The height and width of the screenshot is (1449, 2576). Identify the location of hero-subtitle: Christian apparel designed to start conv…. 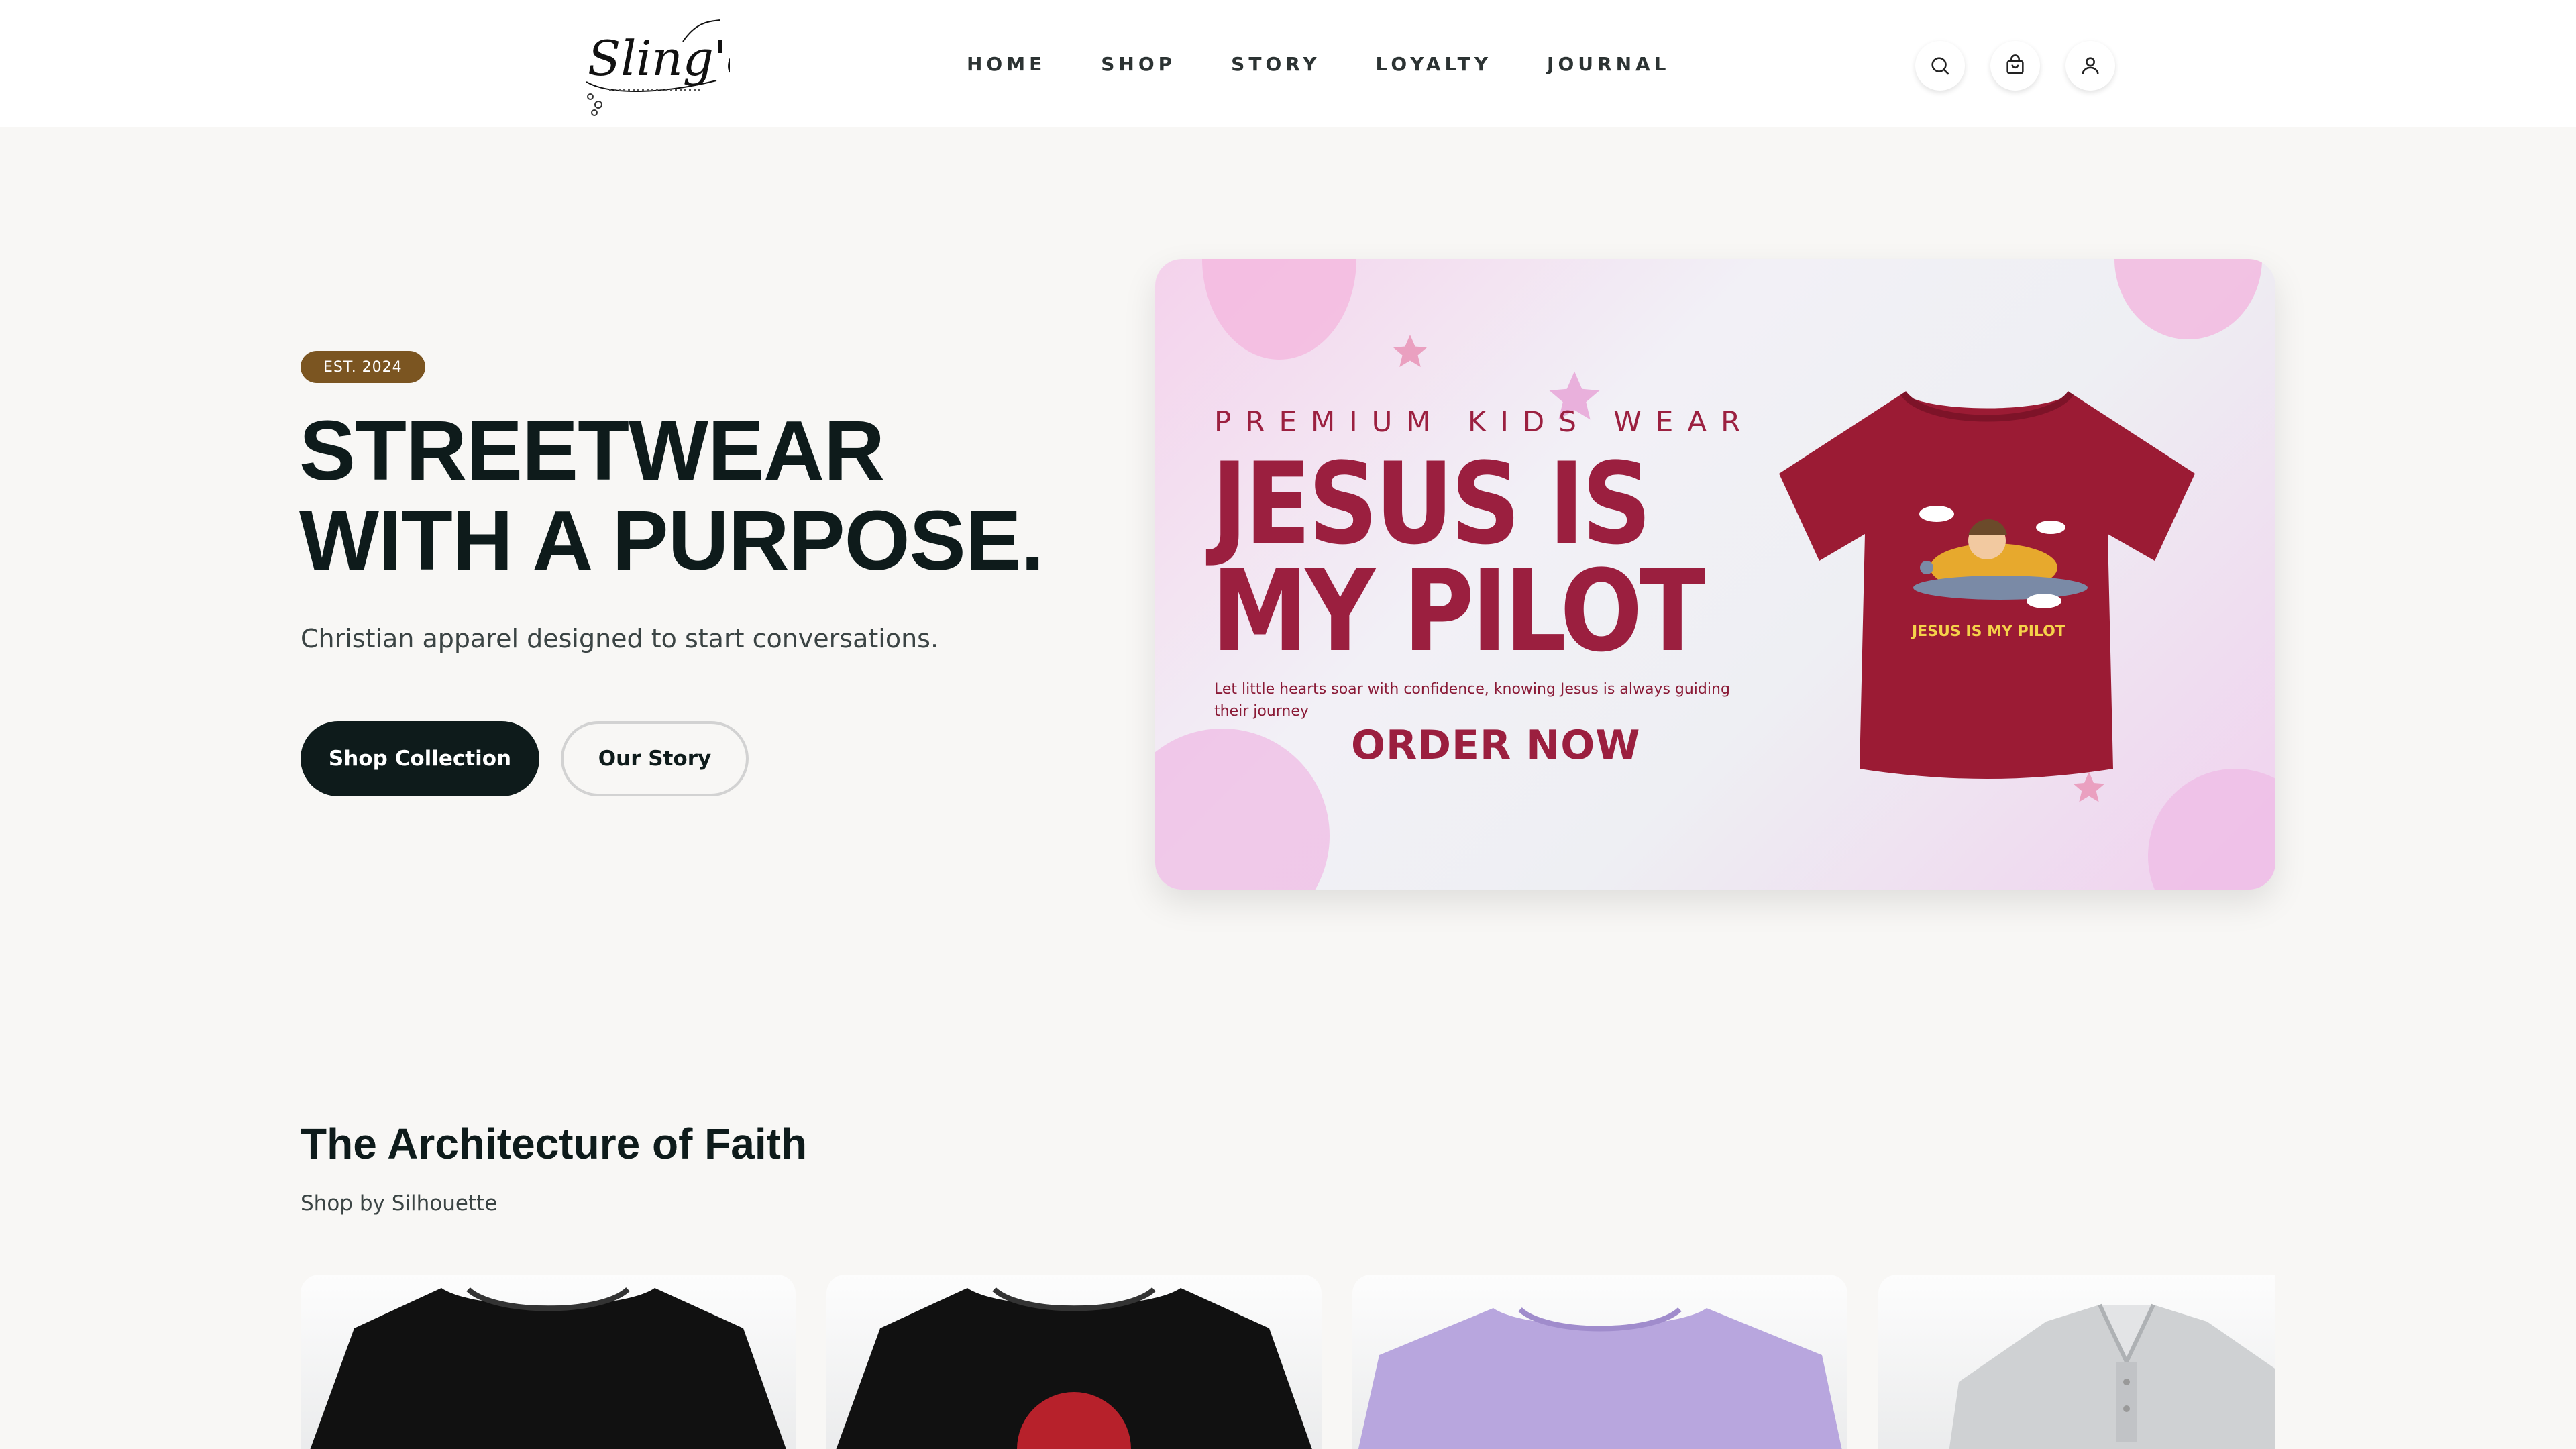
(620, 638).